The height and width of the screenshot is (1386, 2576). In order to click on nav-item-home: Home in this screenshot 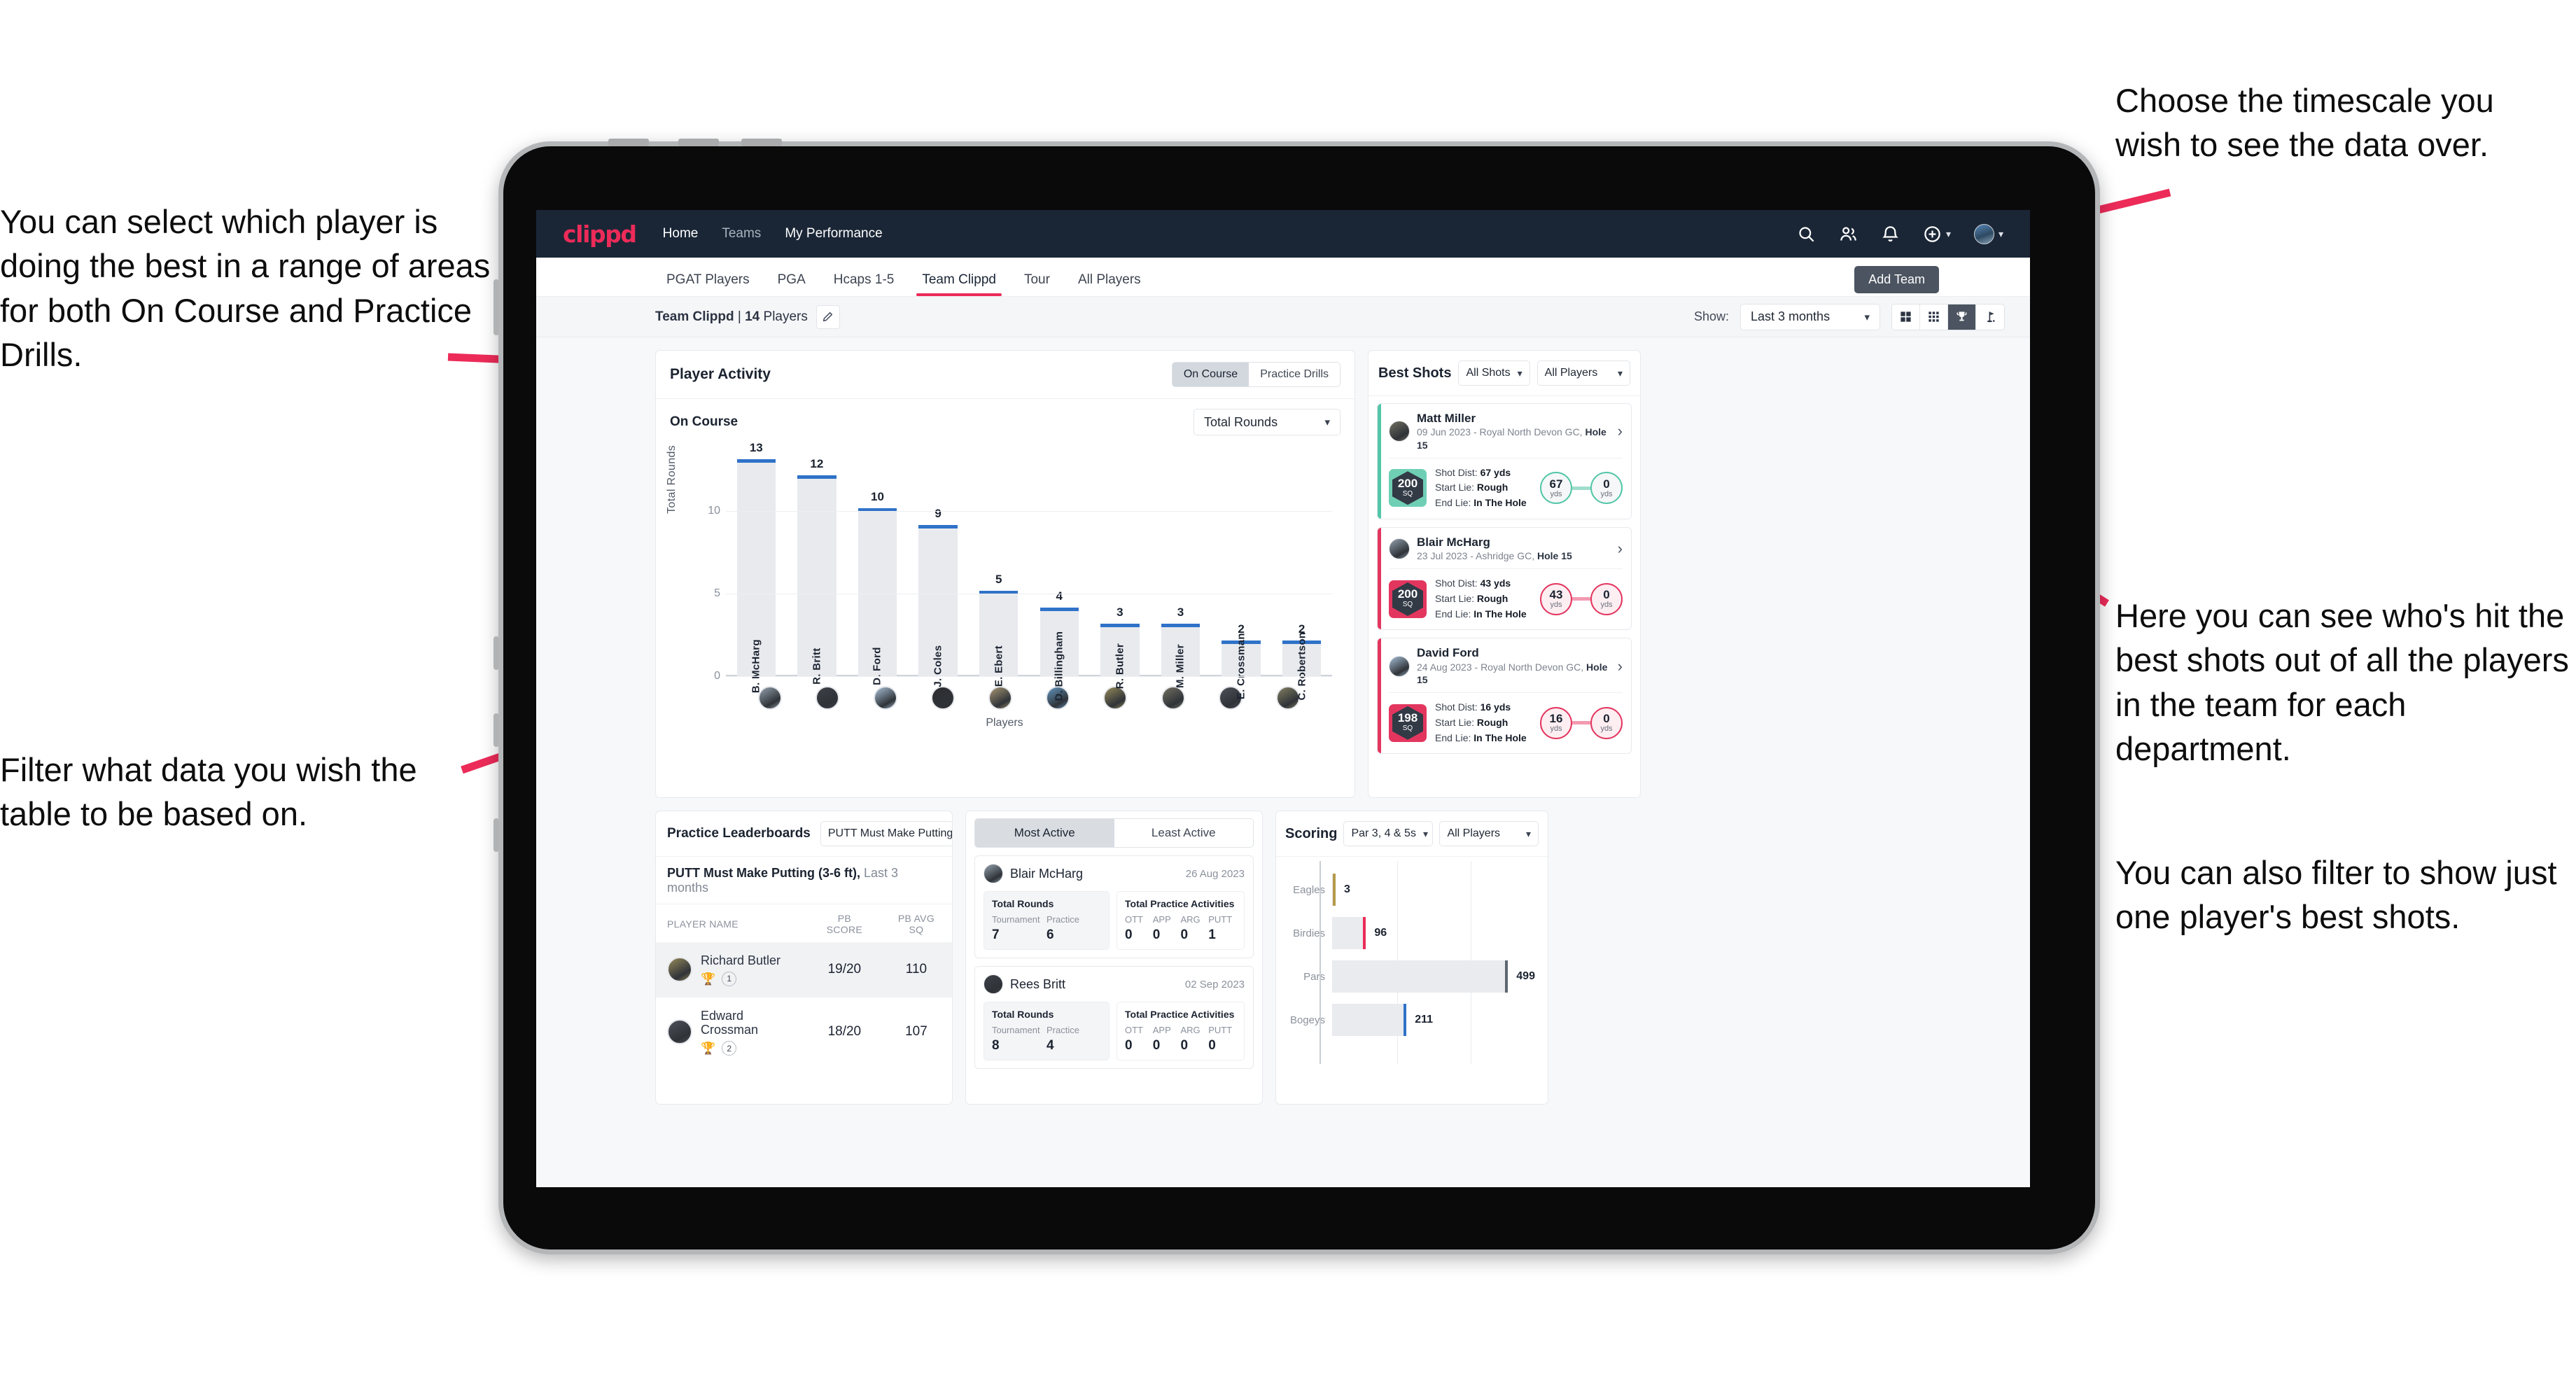, I will do `click(681, 233)`.